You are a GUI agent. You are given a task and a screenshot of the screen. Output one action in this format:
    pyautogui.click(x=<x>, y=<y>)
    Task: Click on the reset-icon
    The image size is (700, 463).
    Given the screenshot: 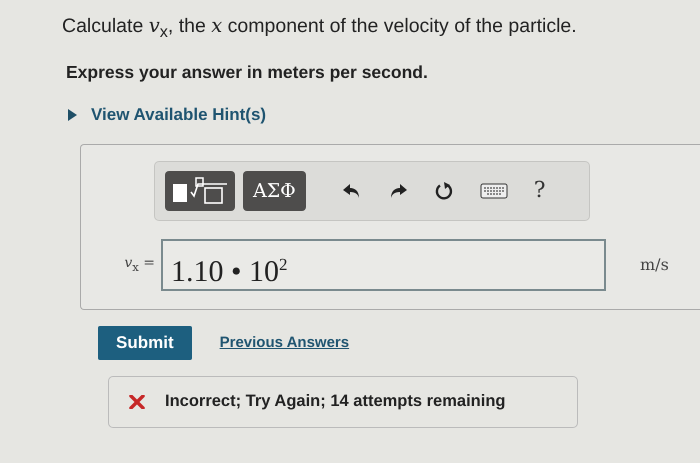 What is the action you would take?
    pyautogui.click(x=444, y=190)
    